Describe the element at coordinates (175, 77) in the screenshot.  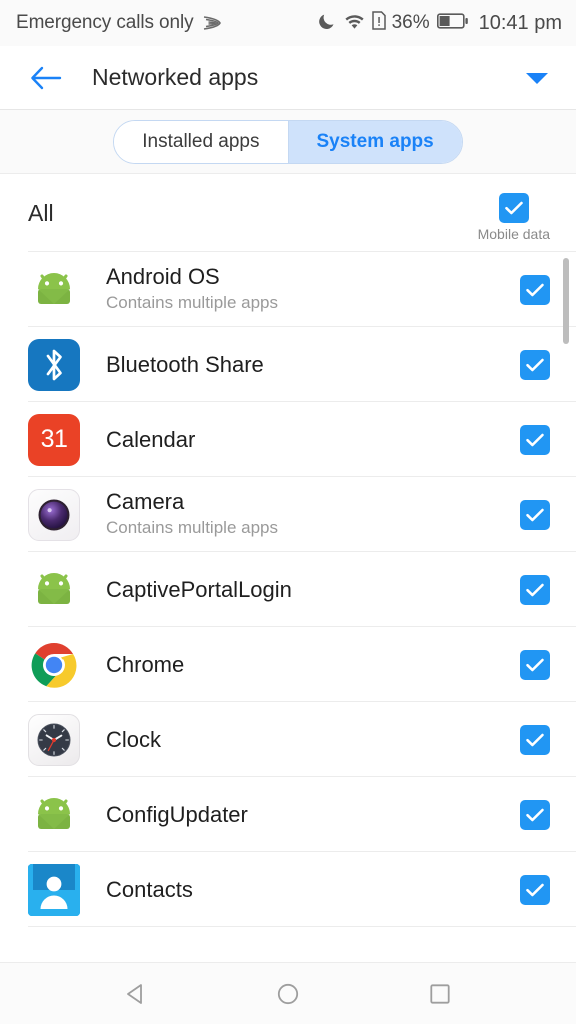
I see `page-title: Networked apps` at that location.